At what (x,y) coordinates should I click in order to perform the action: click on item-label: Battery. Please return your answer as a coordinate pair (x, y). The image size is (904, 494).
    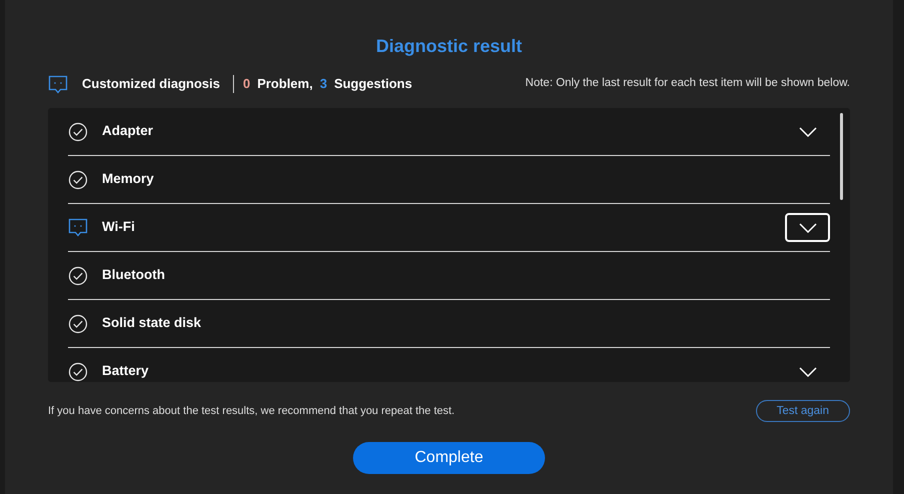
    Looking at the image, I should click on (125, 371).